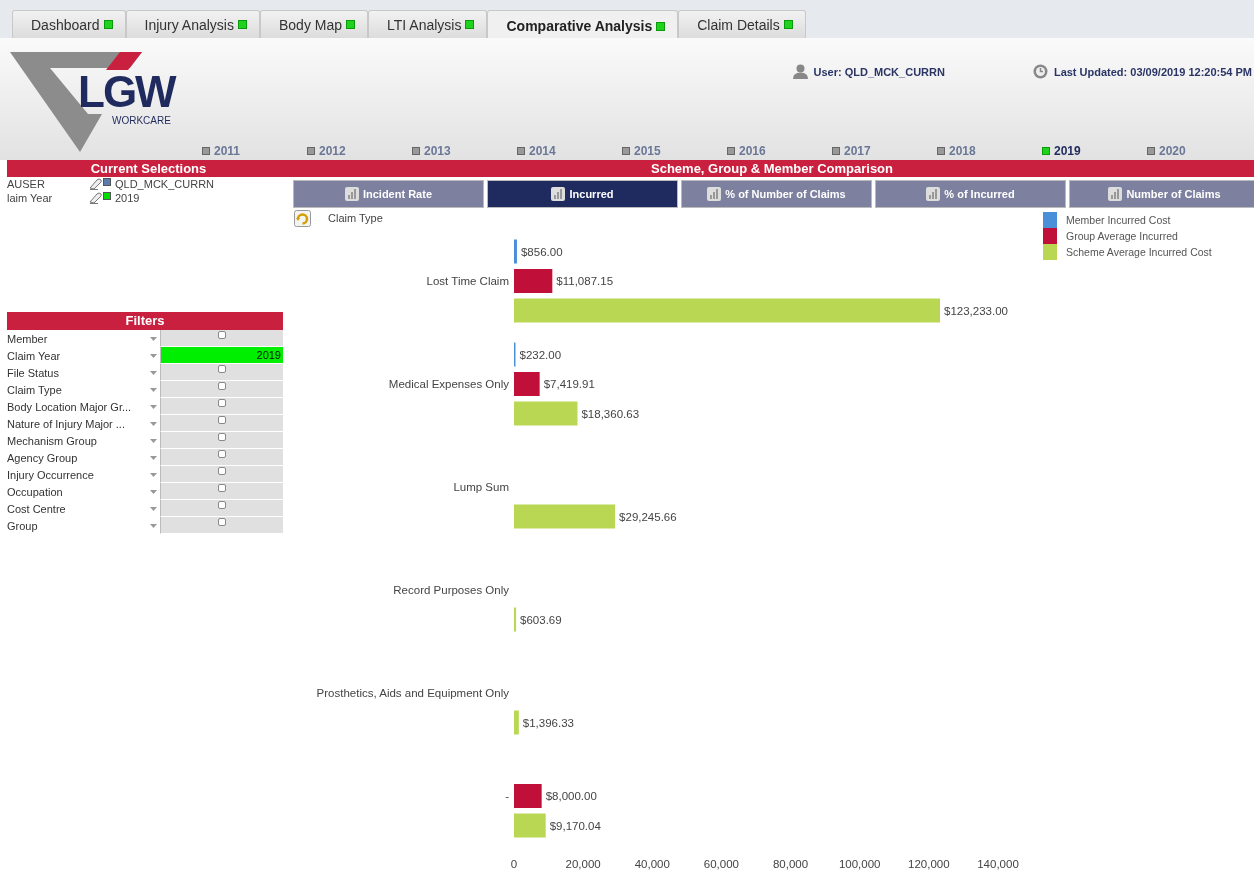  I want to click on axis-tick-label: 120,000, so click(929, 864).